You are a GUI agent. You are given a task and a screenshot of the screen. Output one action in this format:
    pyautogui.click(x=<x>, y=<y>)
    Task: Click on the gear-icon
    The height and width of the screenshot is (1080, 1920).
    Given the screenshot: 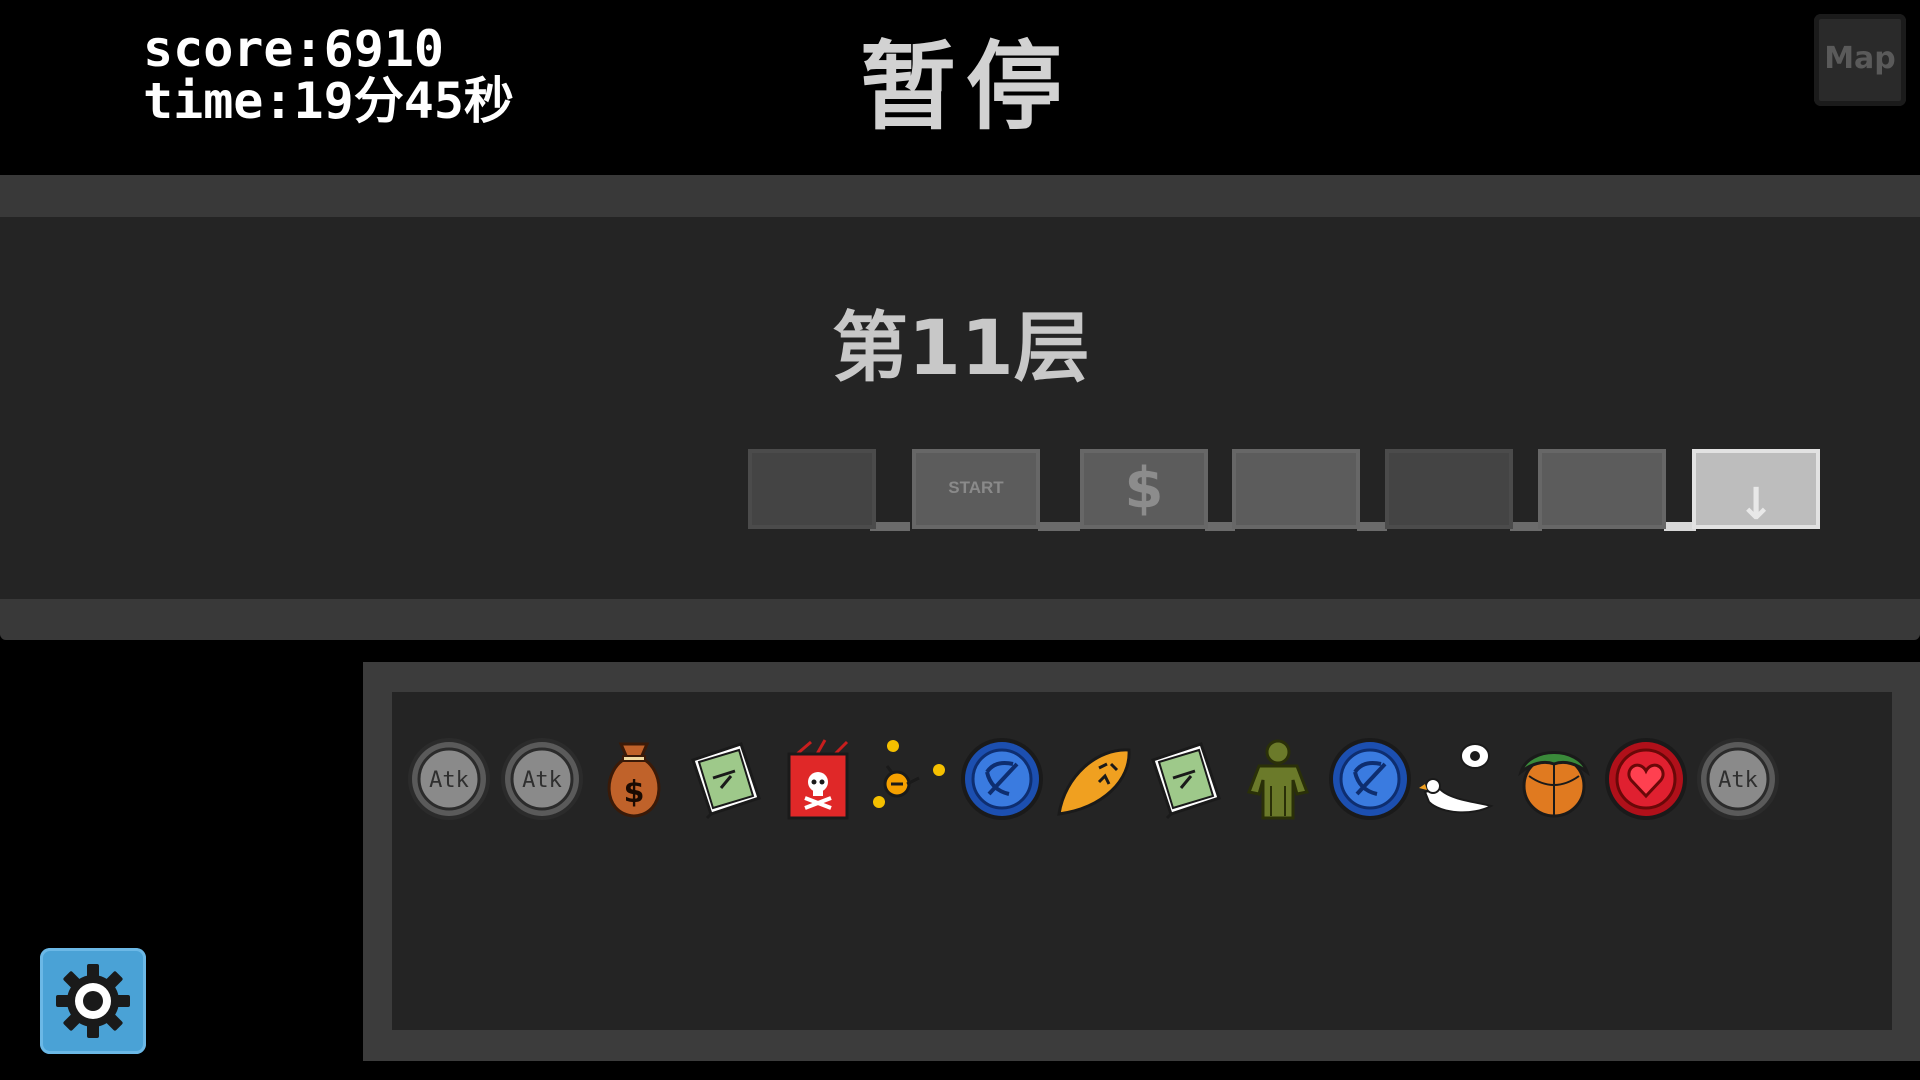 What is the action you would take?
    pyautogui.click(x=93, y=1001)
    